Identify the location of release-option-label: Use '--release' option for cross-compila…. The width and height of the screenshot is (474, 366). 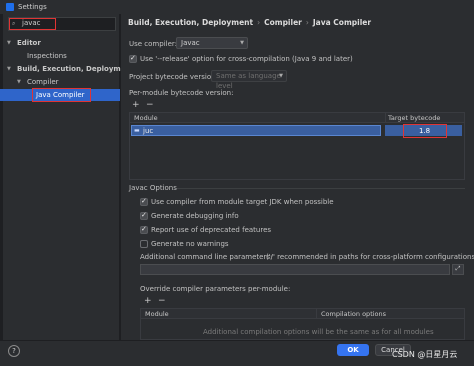
(246, 59).